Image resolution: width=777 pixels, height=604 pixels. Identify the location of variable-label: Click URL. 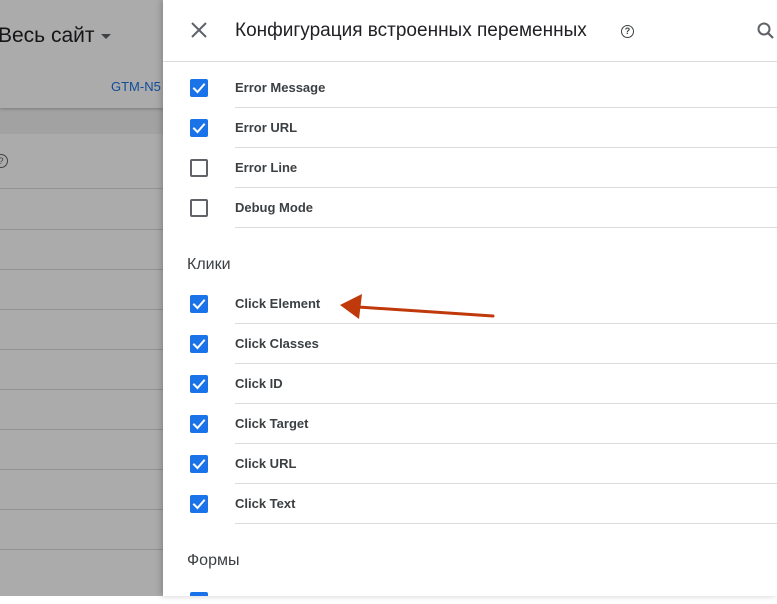
(266, 463).